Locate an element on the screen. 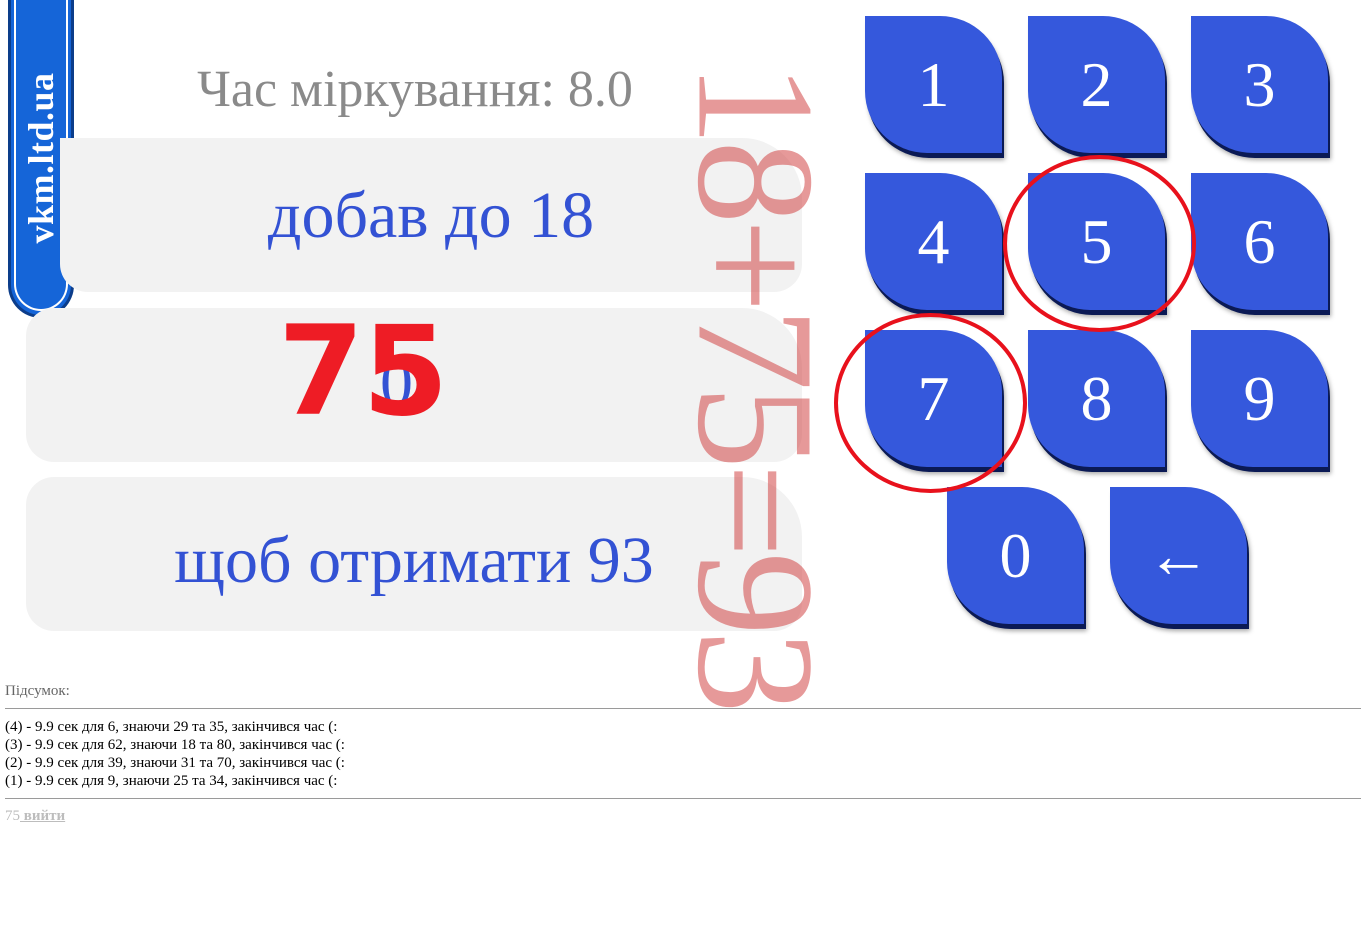 The height and width of the screenshot is (947, 1361). key-3: 3 is located at coordinates (1259, 84).